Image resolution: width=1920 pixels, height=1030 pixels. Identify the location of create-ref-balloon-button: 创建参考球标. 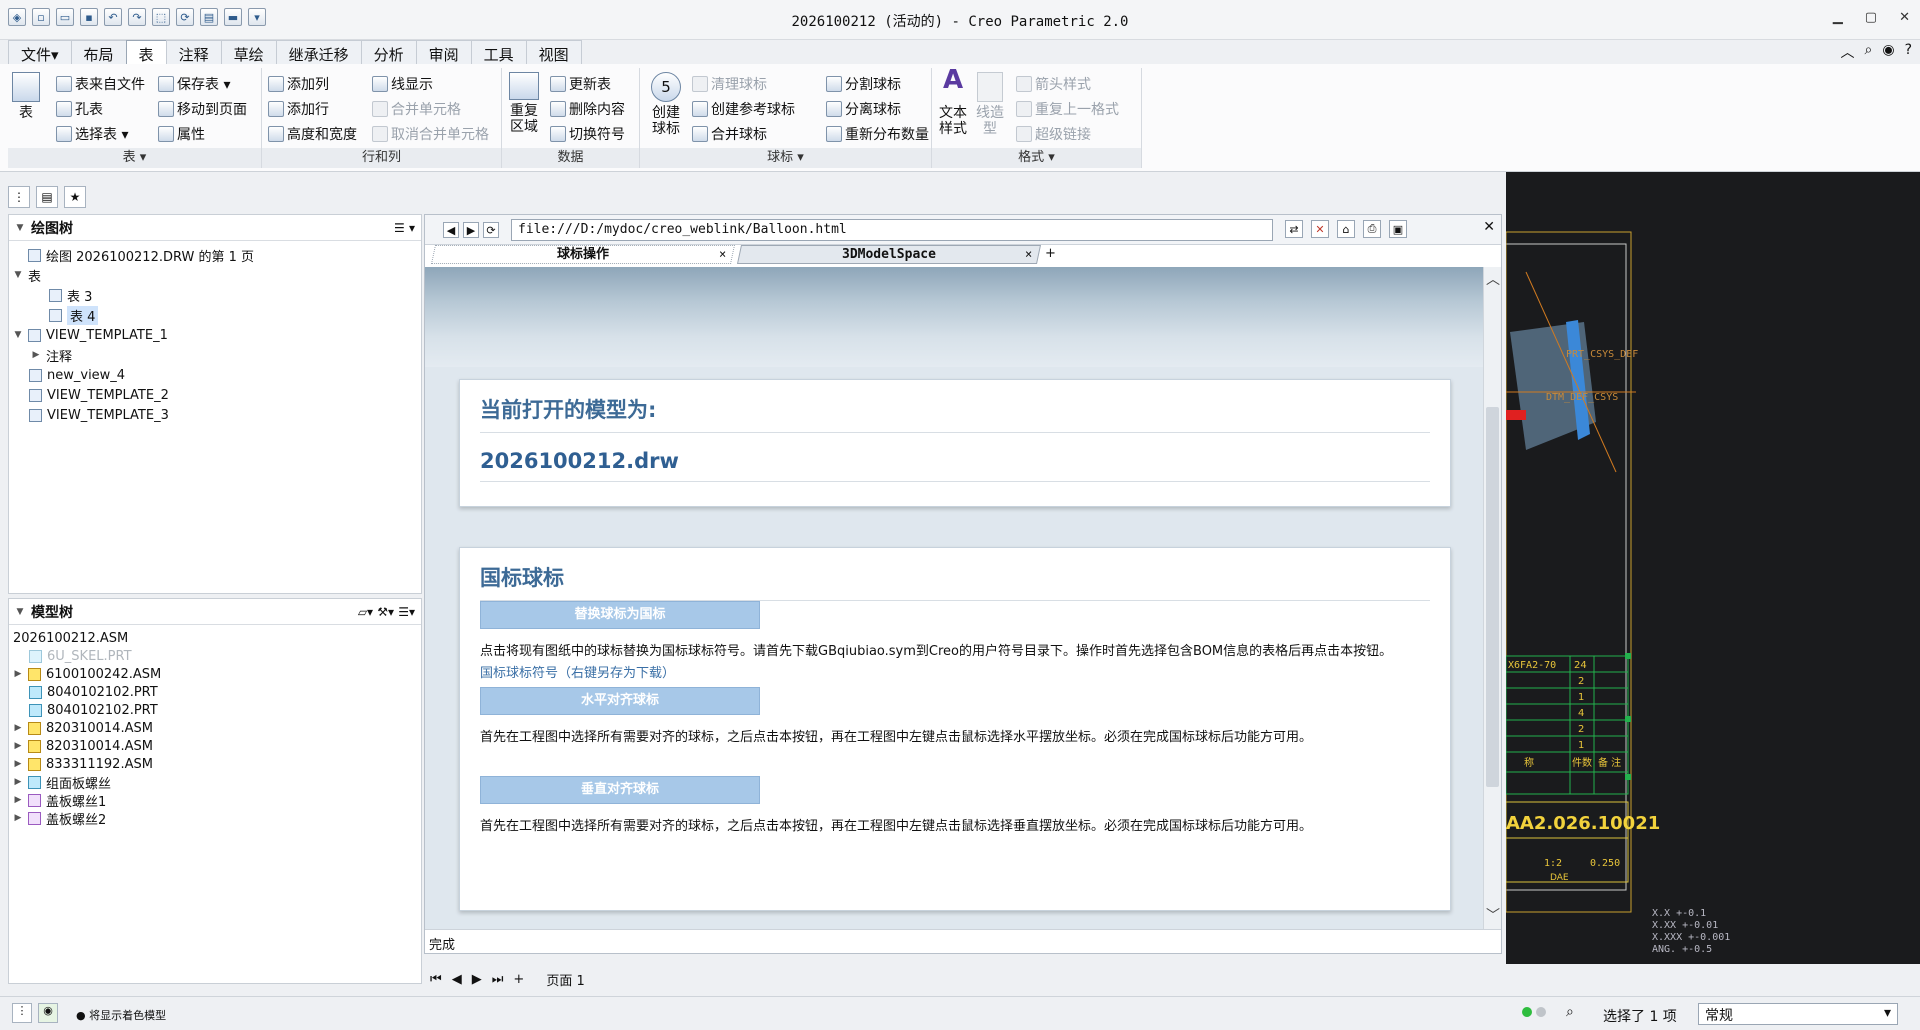
(743, 109).